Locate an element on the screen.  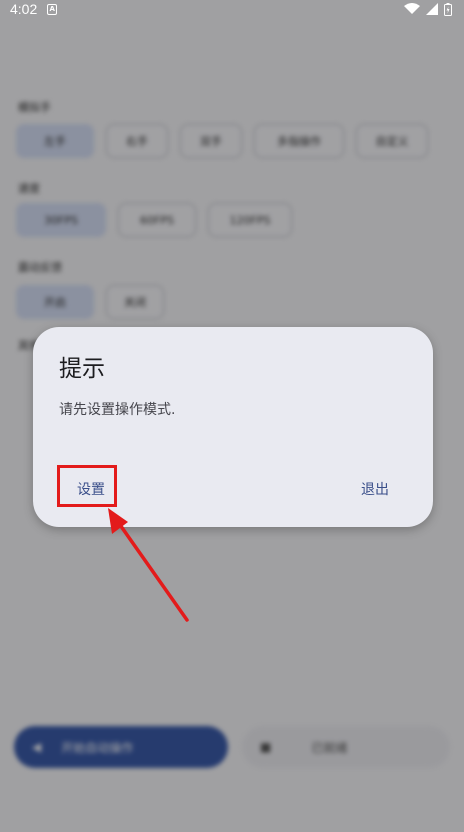
status-bar: 4:02 A is located at coordinates (232, 9).